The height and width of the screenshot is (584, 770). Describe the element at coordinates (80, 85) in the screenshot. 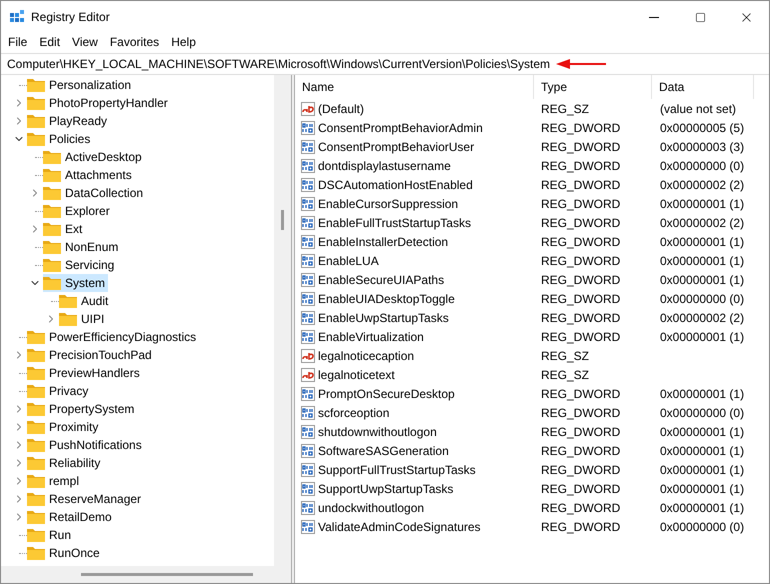

I see `tree-item: Personalization` at that location.